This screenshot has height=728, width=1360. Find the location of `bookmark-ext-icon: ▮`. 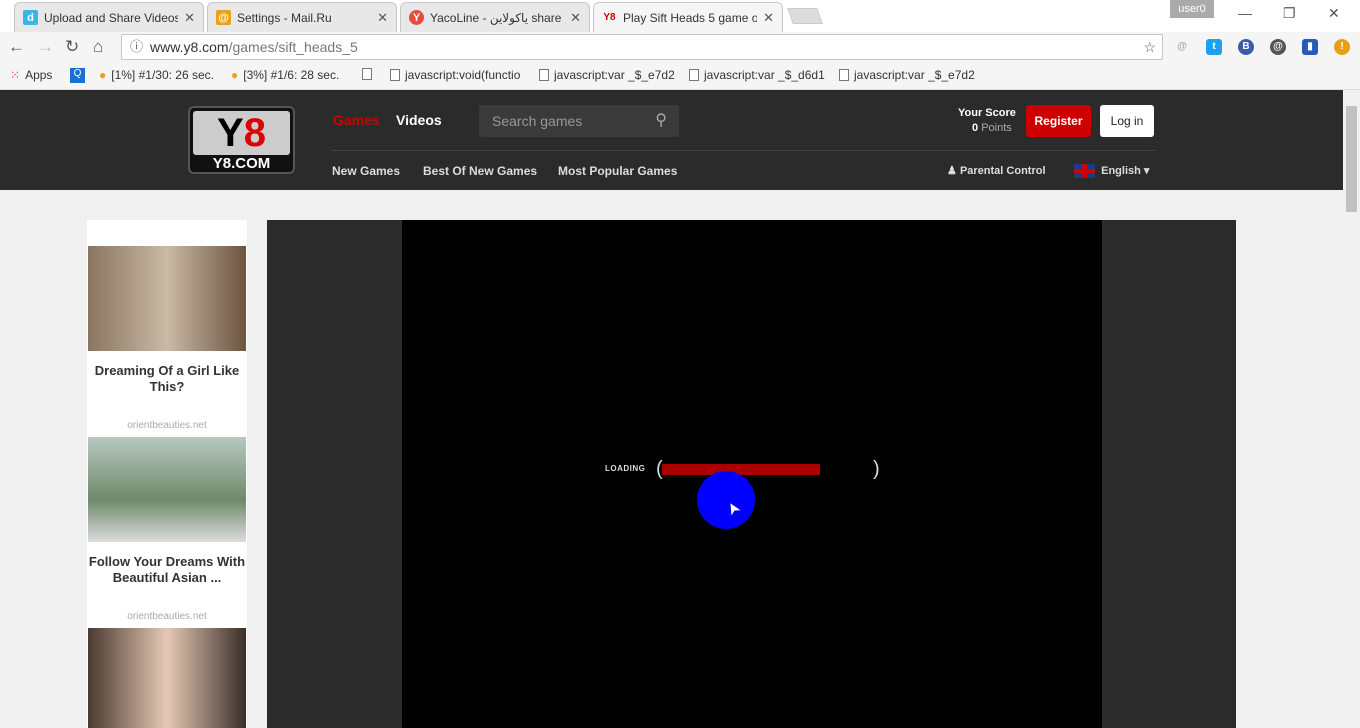

bookmark-ext-icon: ▮ is located at coordinates (1310, 47).